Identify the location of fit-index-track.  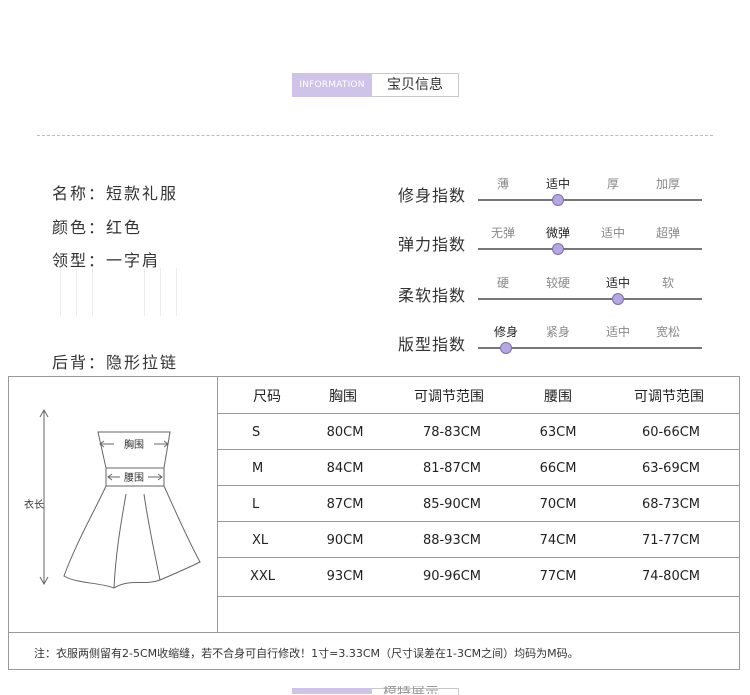
(590, 200).